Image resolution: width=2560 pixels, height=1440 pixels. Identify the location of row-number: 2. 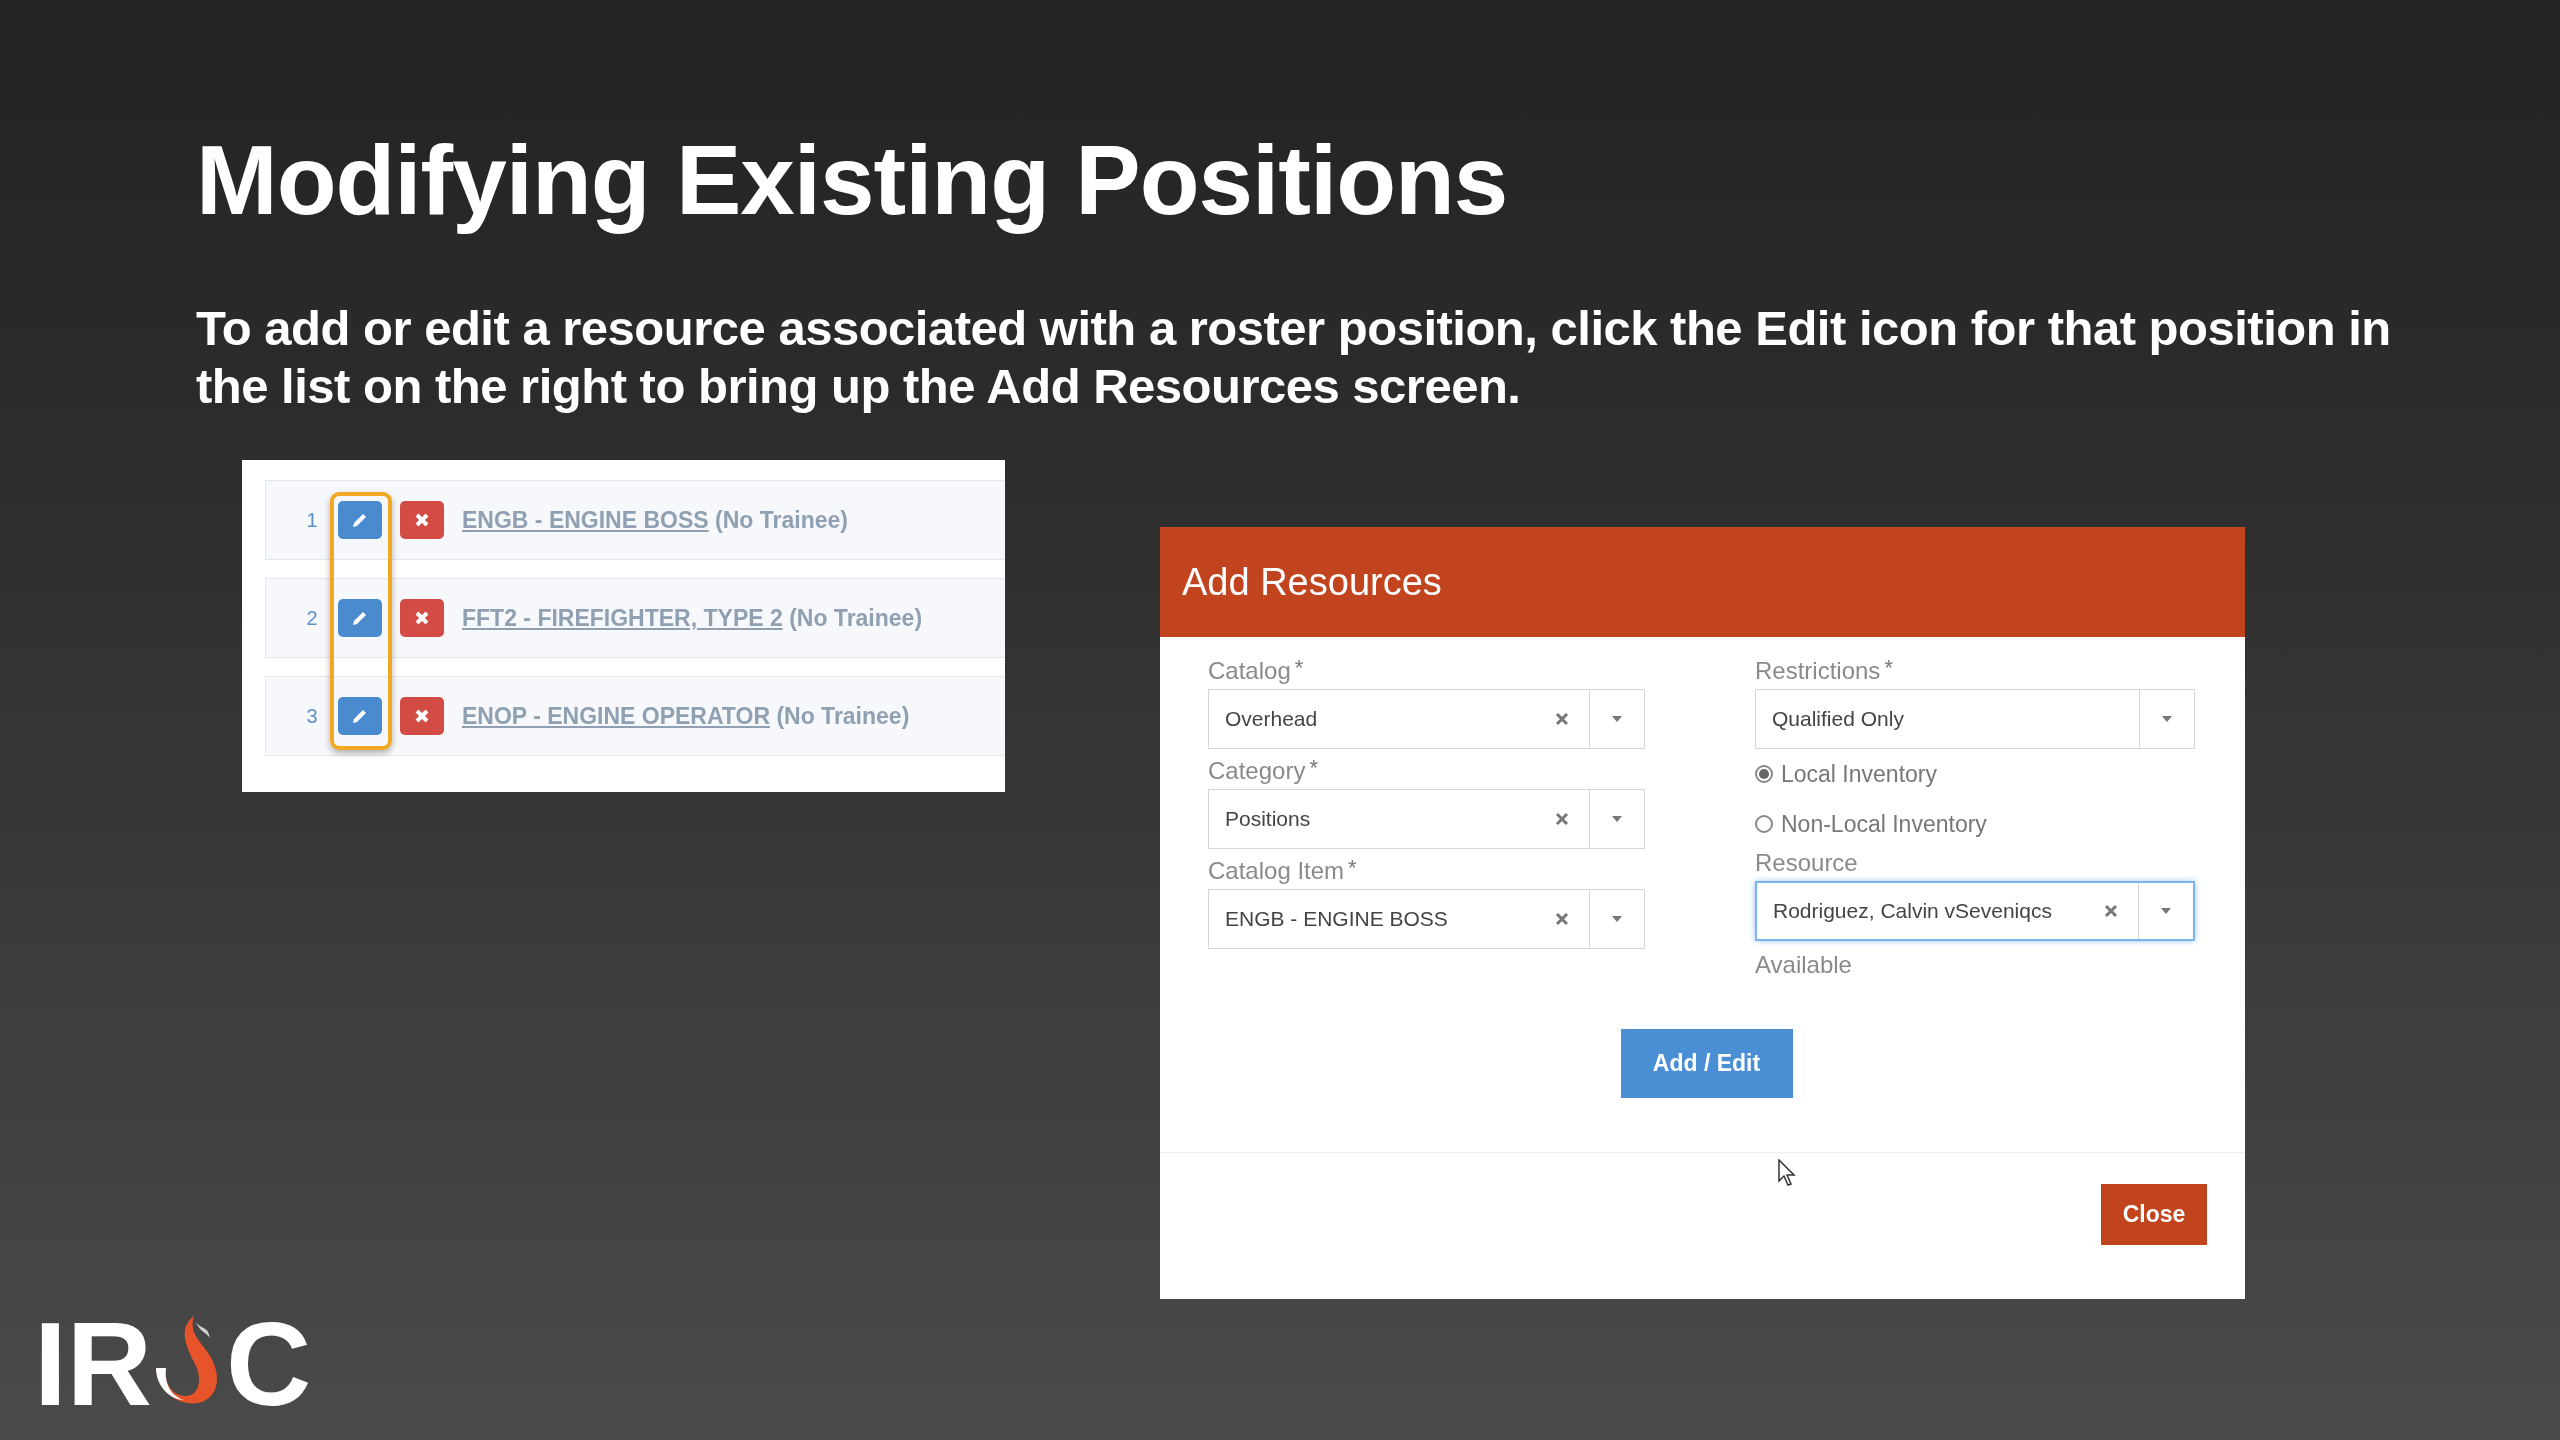
(312, 618).